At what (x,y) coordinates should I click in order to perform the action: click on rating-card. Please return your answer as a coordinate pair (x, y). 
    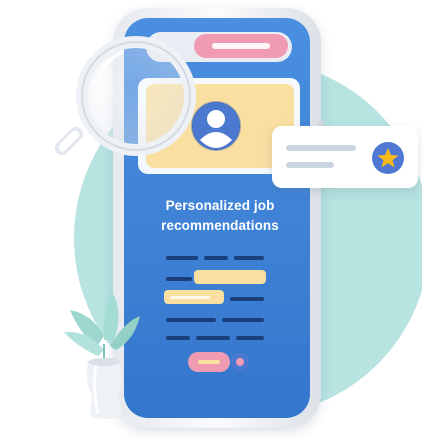
    Looking at the image, I should click on (345, 157).